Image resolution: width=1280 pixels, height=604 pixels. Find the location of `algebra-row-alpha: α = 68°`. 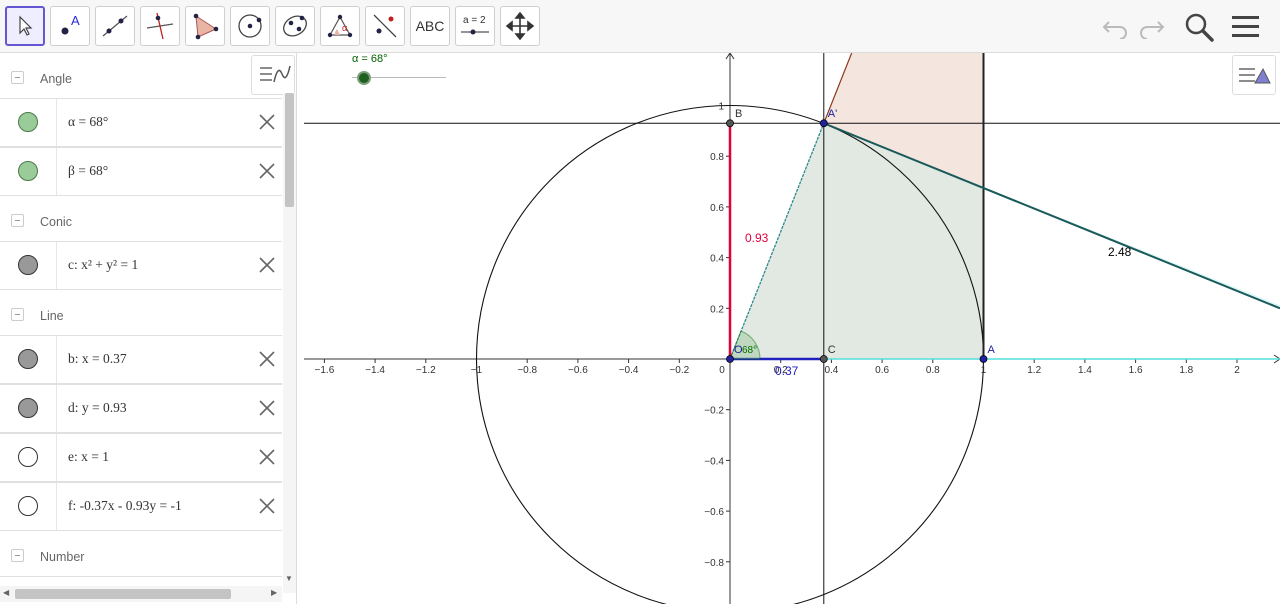

algebra-row-alpha: α = 68° is located at coordinates (141, 122).